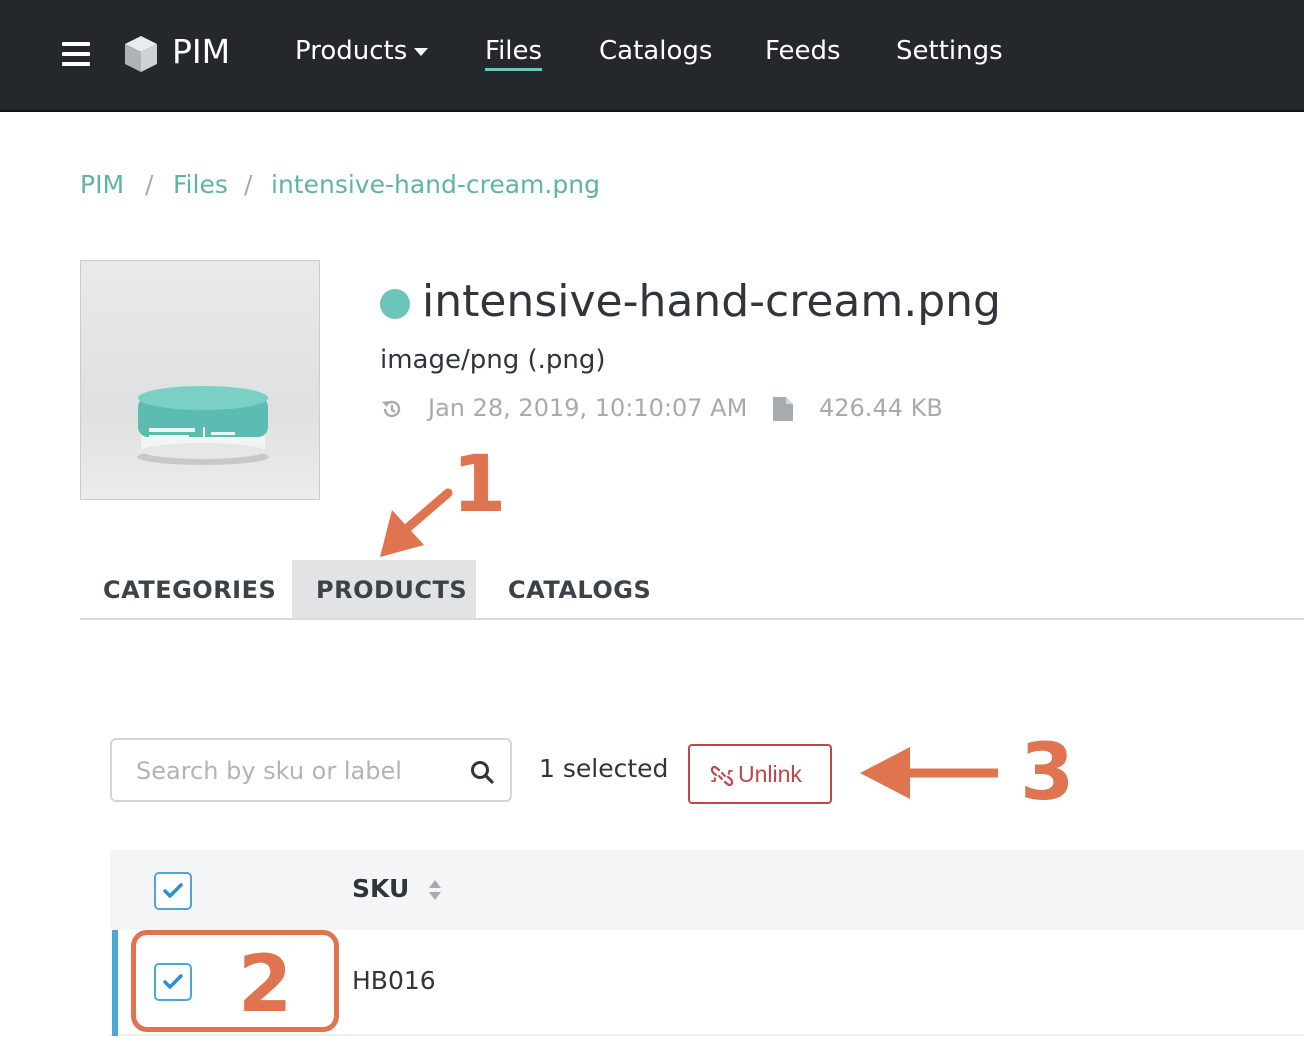 This screenshot has height=1046, width=1304. I want to click on file-thumbnail, so click(200, 380).